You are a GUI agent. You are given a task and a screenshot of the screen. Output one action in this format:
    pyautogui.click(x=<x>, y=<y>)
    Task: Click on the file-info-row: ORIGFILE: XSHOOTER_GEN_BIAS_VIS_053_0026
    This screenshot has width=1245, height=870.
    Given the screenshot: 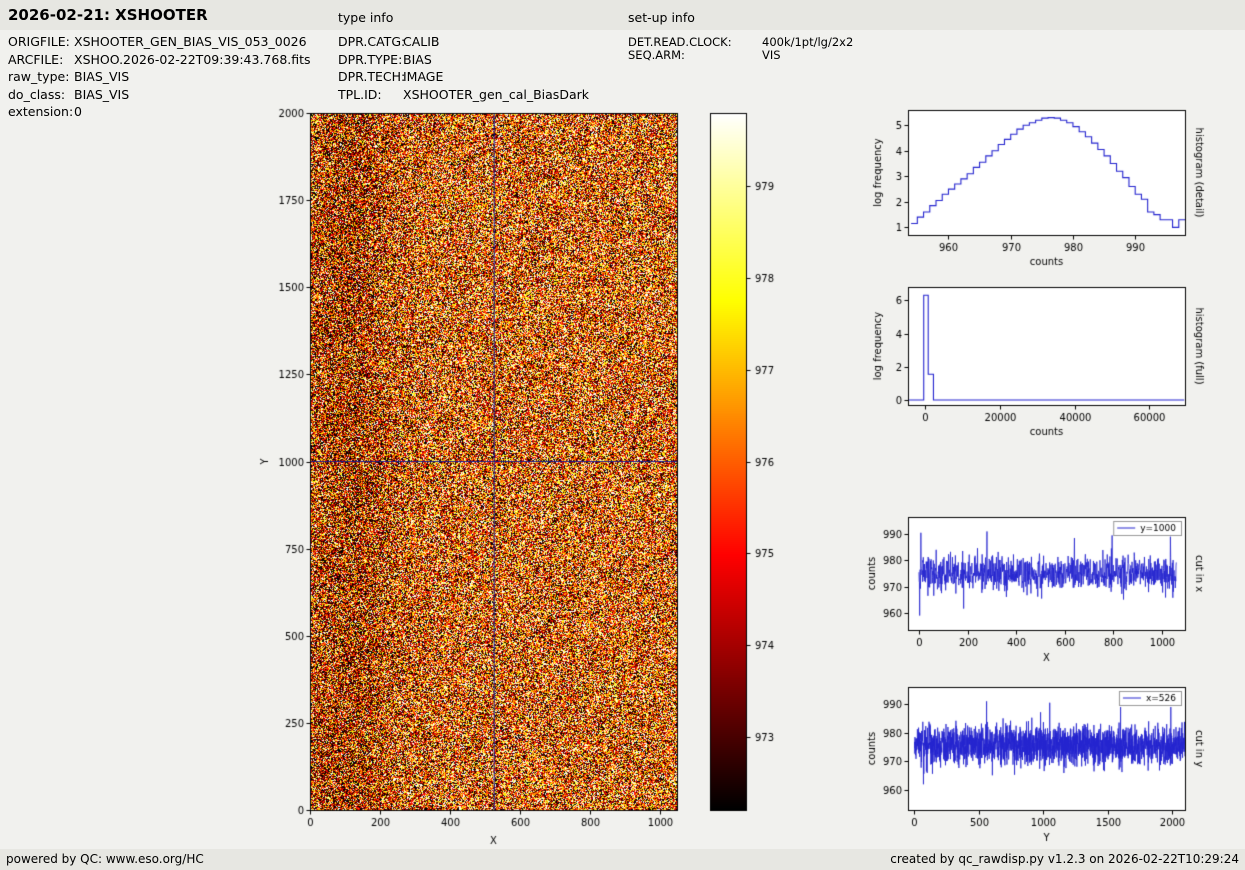 What is the action you would take?
    pyautogui.click(x=159, y=43)
    